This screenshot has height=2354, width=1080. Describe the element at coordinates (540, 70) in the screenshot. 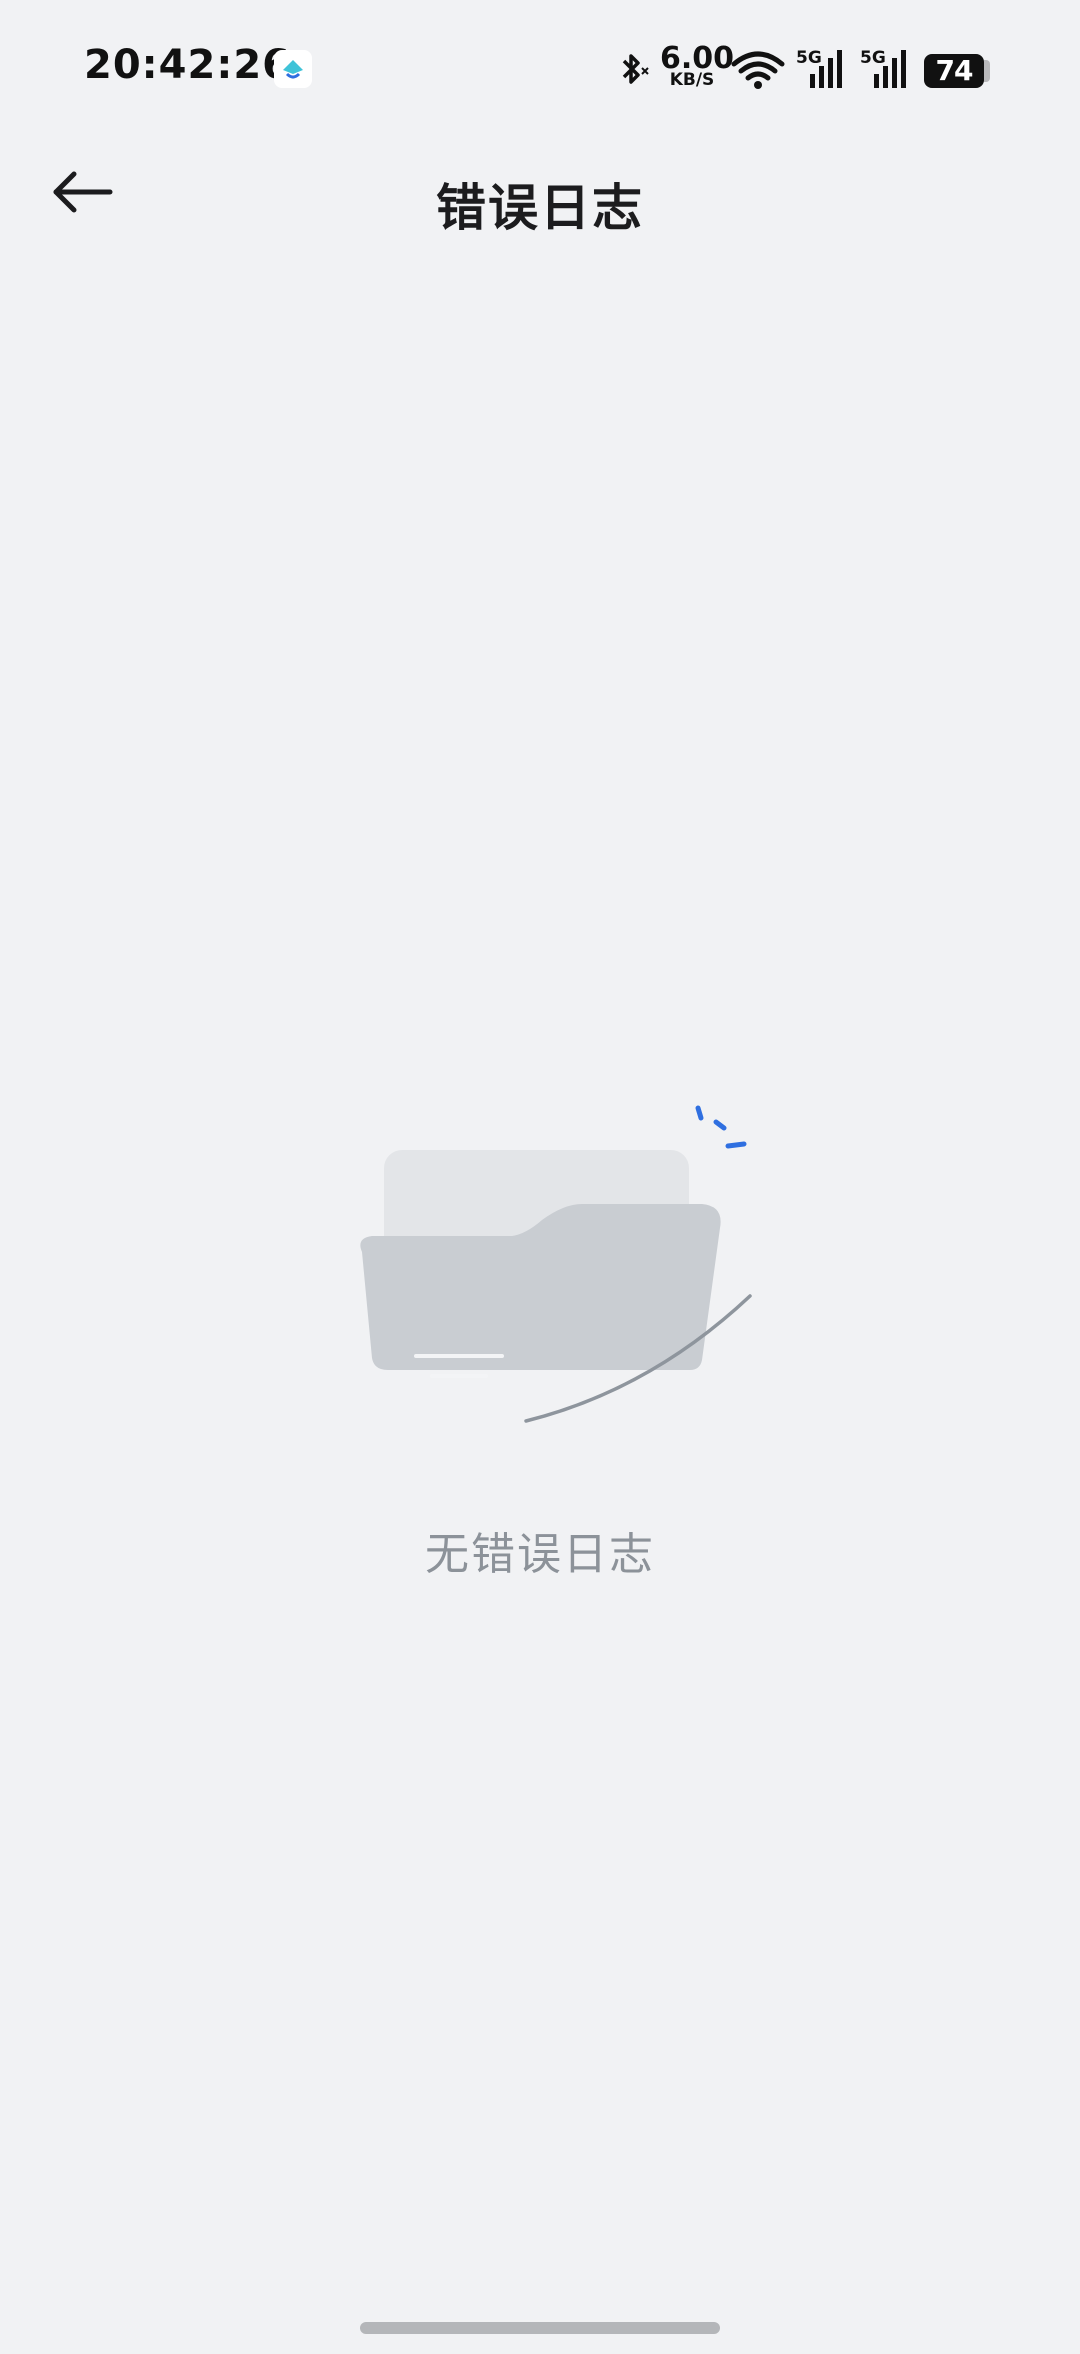

I see `status-bar: 20:42:26 6.00 KB/S 5G 5G 74` at that location.